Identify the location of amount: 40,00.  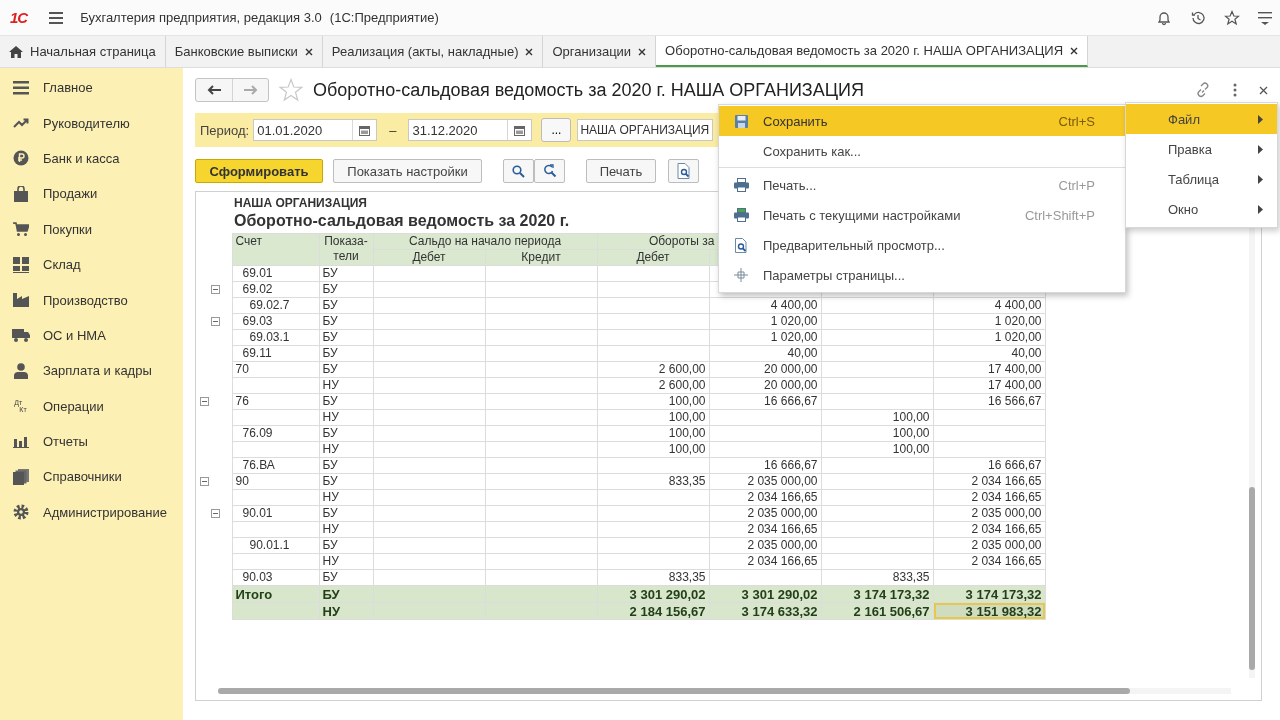
(802, 353).